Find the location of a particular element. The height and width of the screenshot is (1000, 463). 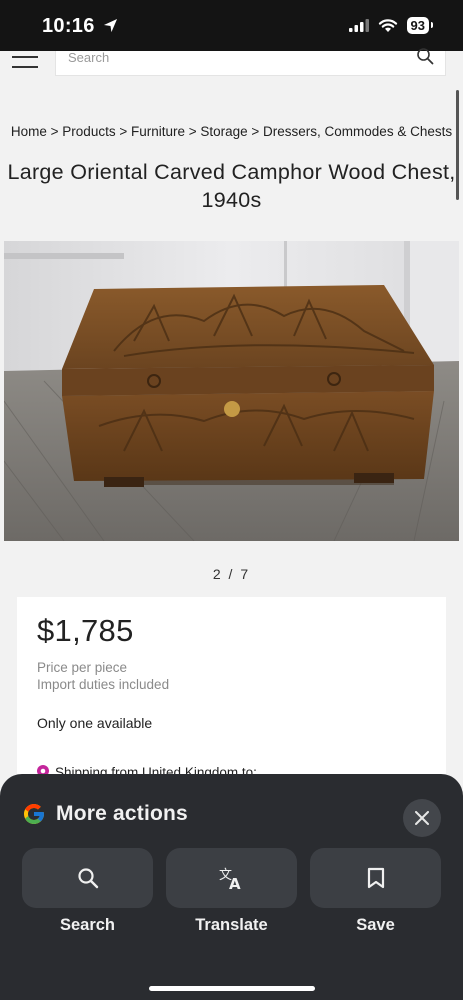

image-counter: 2 / 7 is located at coordinates (231, 574).